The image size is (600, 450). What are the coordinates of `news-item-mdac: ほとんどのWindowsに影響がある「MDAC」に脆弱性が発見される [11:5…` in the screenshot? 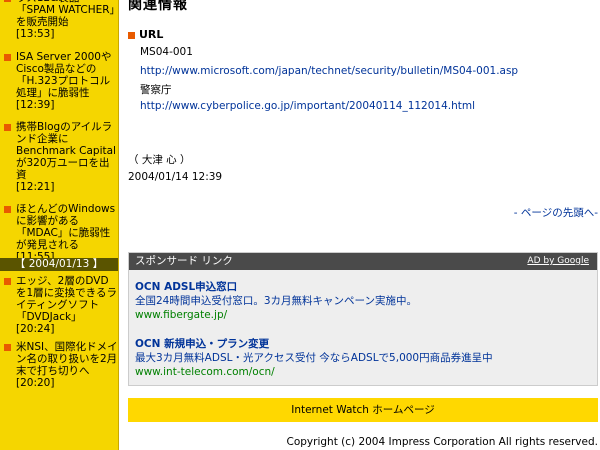 It's located at (59, 233).